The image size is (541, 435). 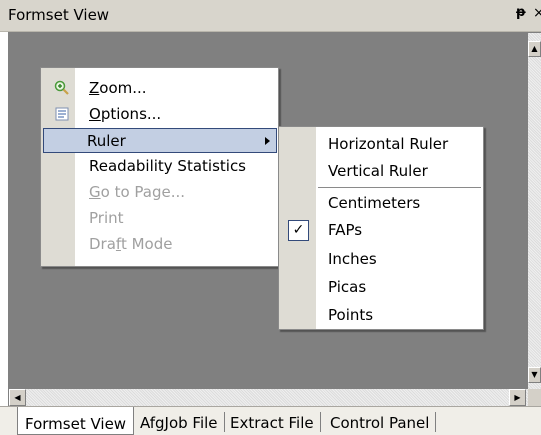 What do you see at coordinates (106, 218) in the screenshot?
I see `print-label: Print` at bounding box center [106, 218].